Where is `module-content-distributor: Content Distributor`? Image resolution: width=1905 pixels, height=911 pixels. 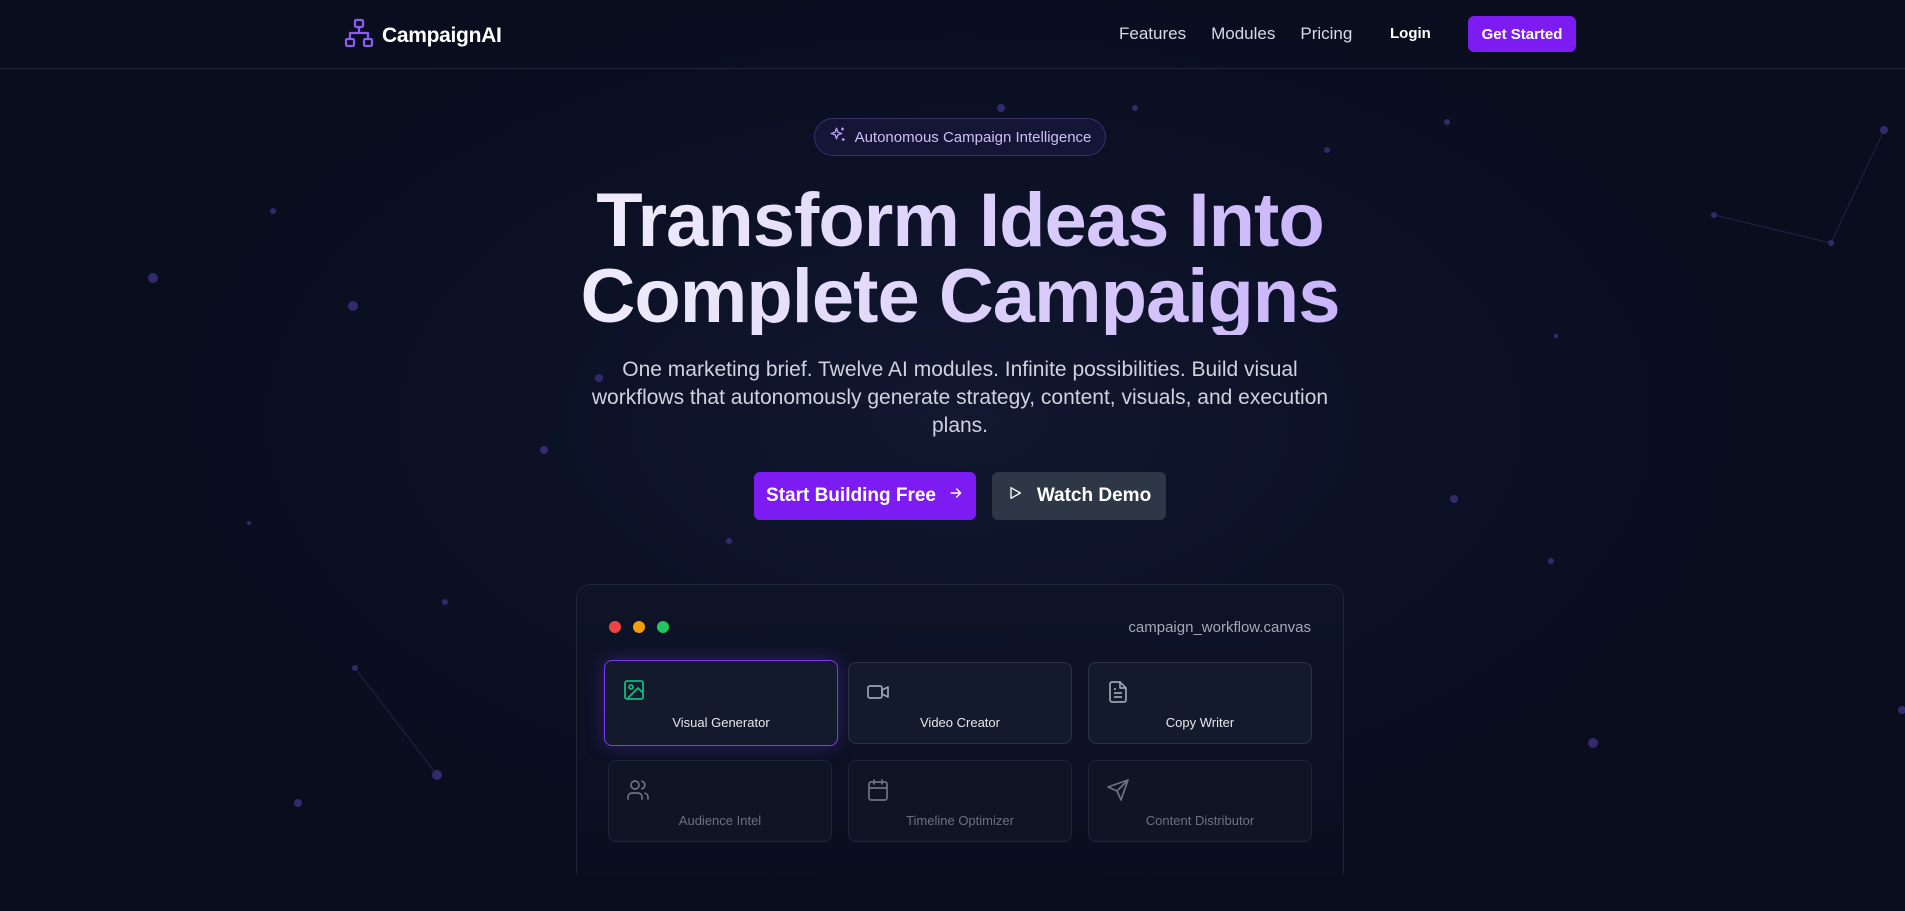 module-content-distributor: Content Distributor is located at coordinates (1200, 801).